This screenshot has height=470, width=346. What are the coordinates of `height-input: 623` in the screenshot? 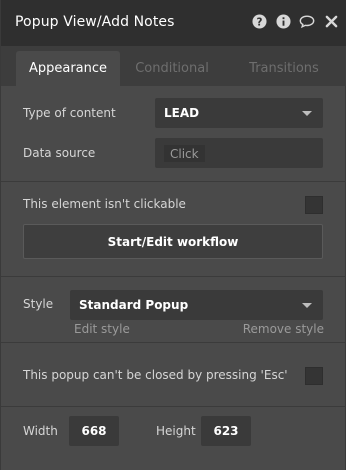 It's located at (226, 431).